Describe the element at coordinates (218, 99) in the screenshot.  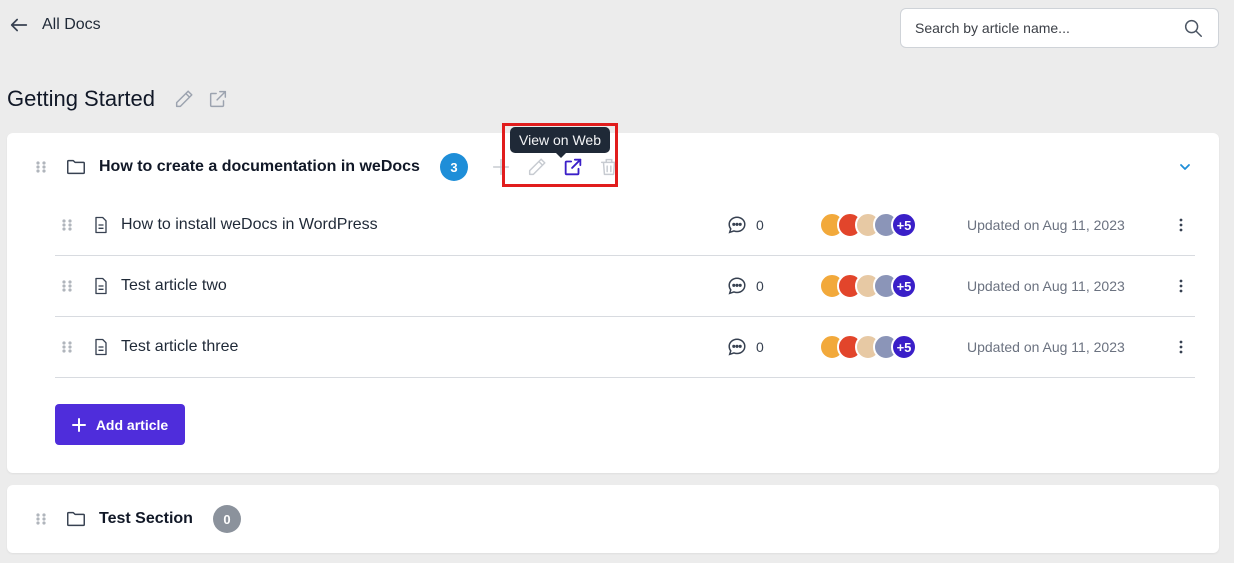
I see `external-link-icon` at that location.